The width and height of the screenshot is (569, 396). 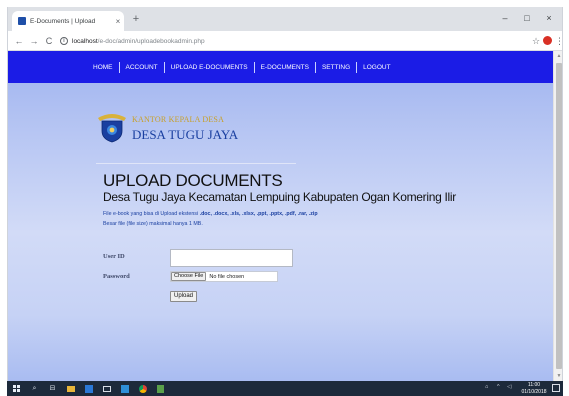 I want to click on forward-icon: →, so click(x=34, y=41).